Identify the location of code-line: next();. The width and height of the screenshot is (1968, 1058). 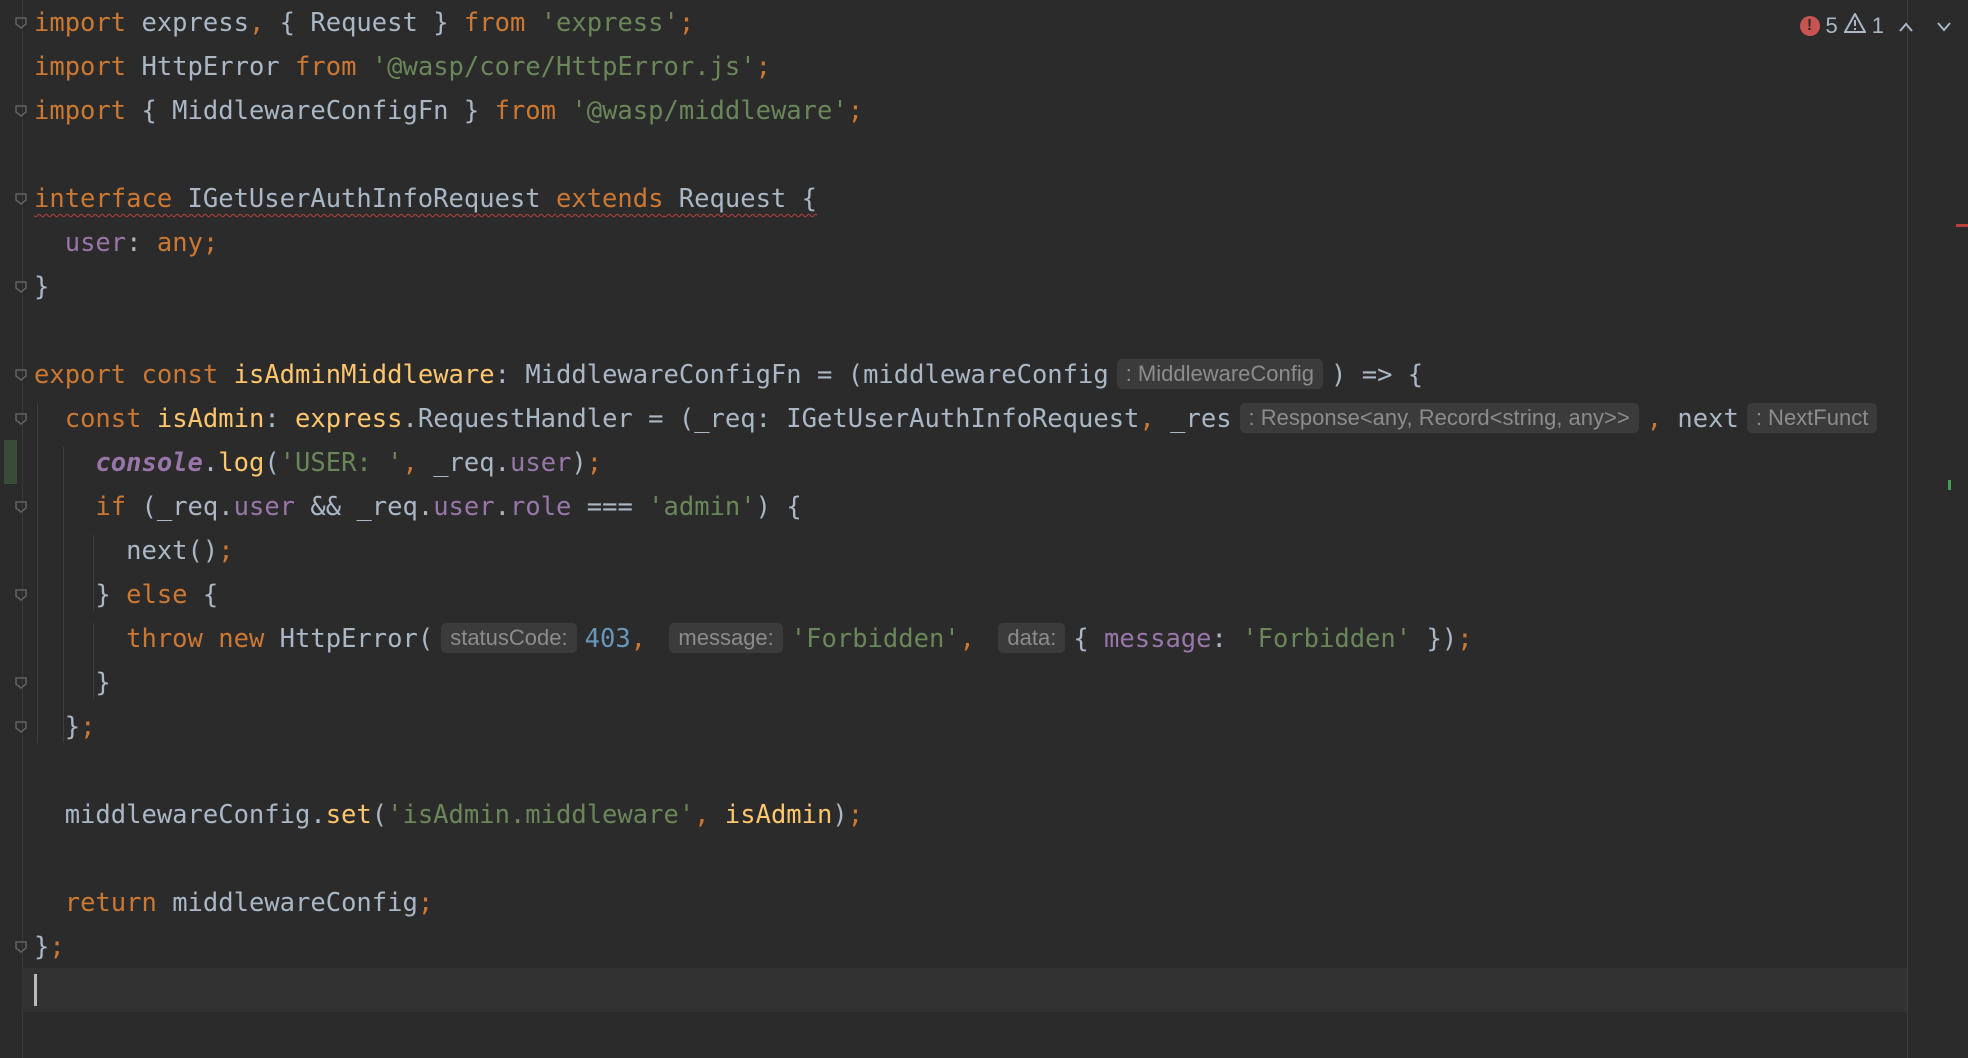
(134, 551).